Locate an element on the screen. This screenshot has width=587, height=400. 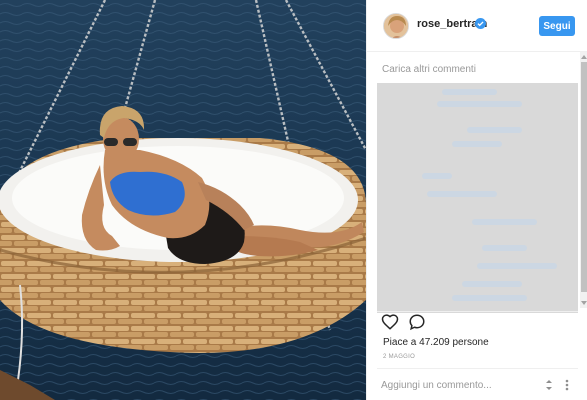
post-header: rose_bertram Segui is located at coordinates (477, 26).